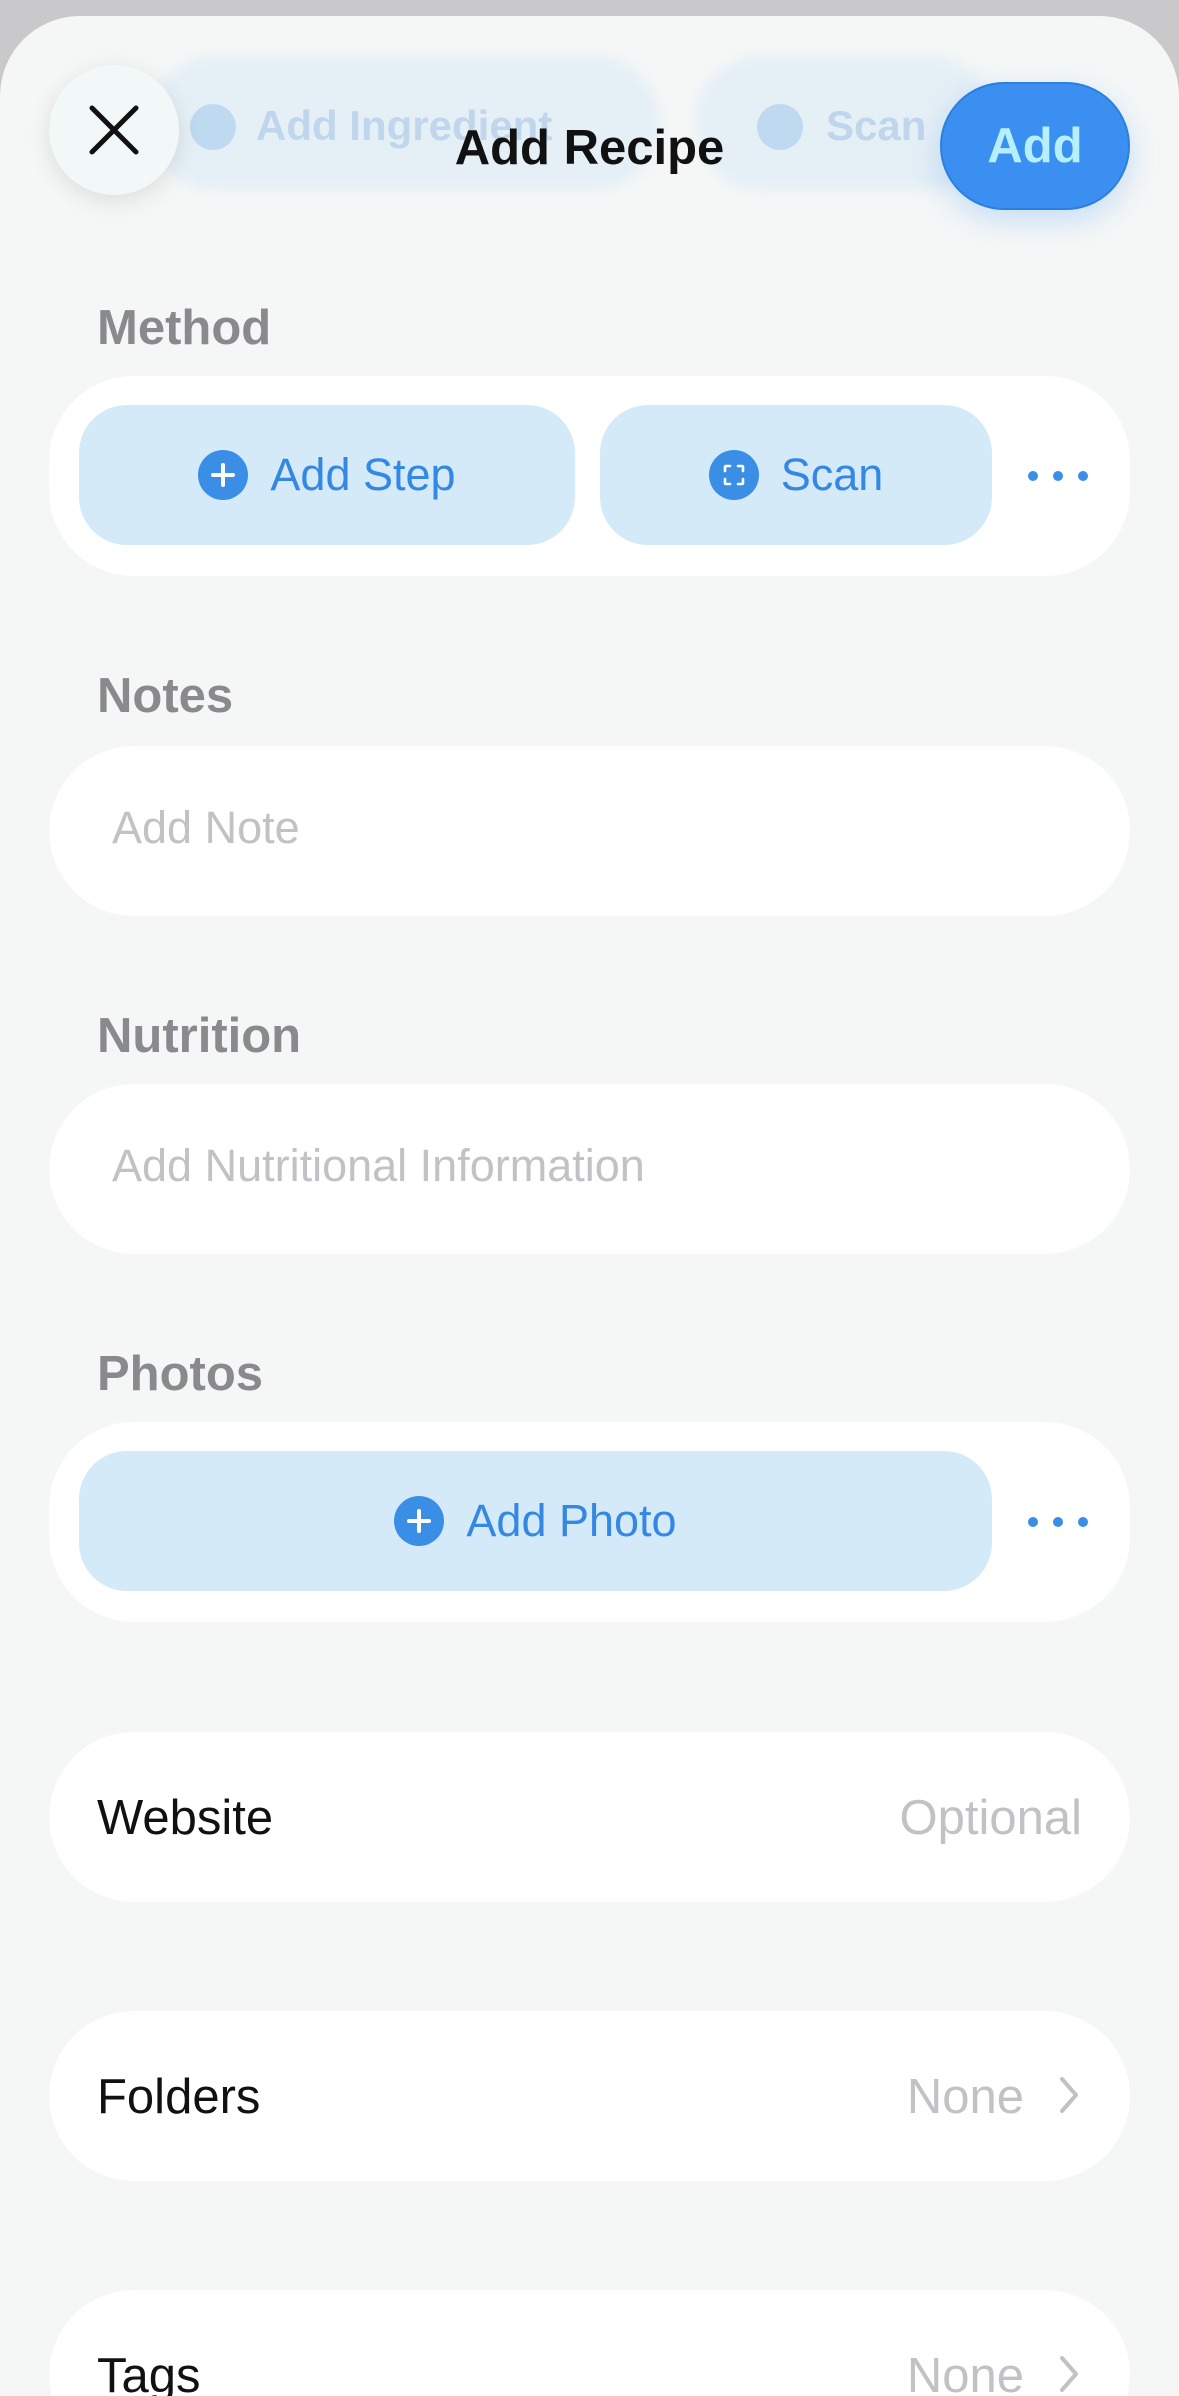 The image size is (1179, 2396). Describe the element at coordinates (965, 2097) in the screenshot. I see `folders-value: None` at that location.